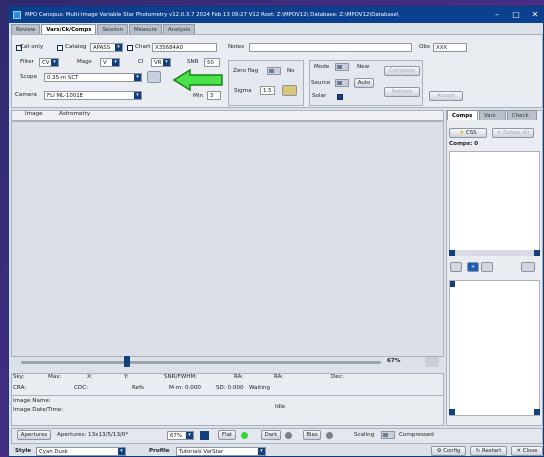  What do you see at coordinates (364, 83) in the screenshot?
I see `source-auto-button: Auto` at bounding box center [364, 83].